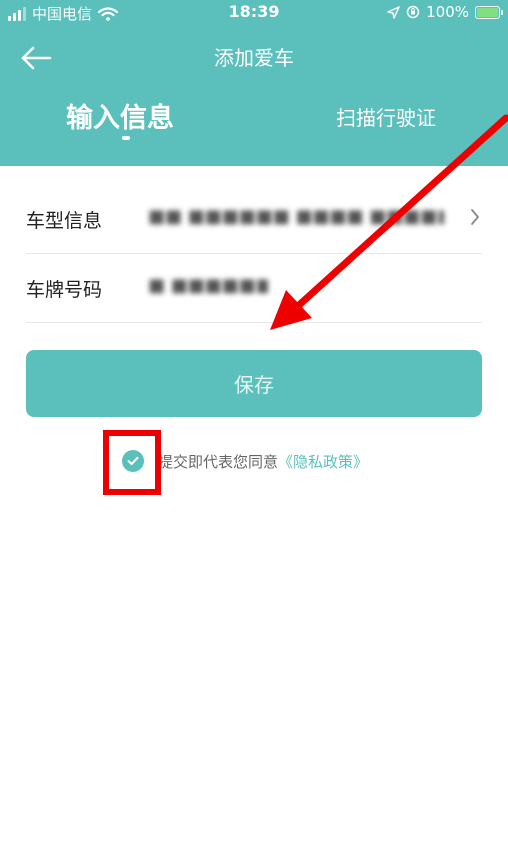  I want to click on plate-number-row: 车牌号码 ■ ■■■■■■, so click(254, 288).